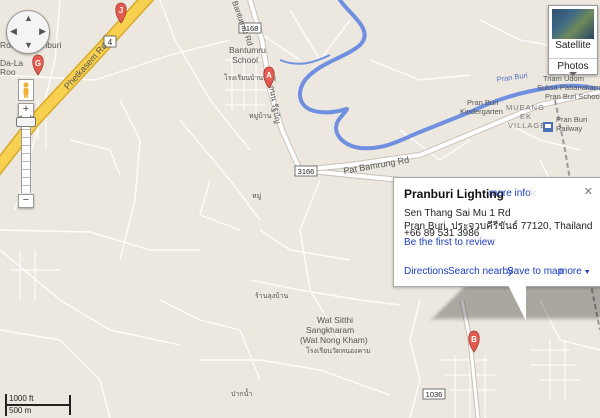  Describe the element at coordinates (26, 90) in the screenshot. I see `street-view-pegman-icon` at that location.